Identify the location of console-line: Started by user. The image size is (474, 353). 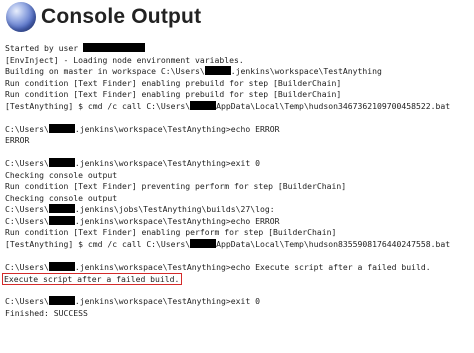
(239, 49).